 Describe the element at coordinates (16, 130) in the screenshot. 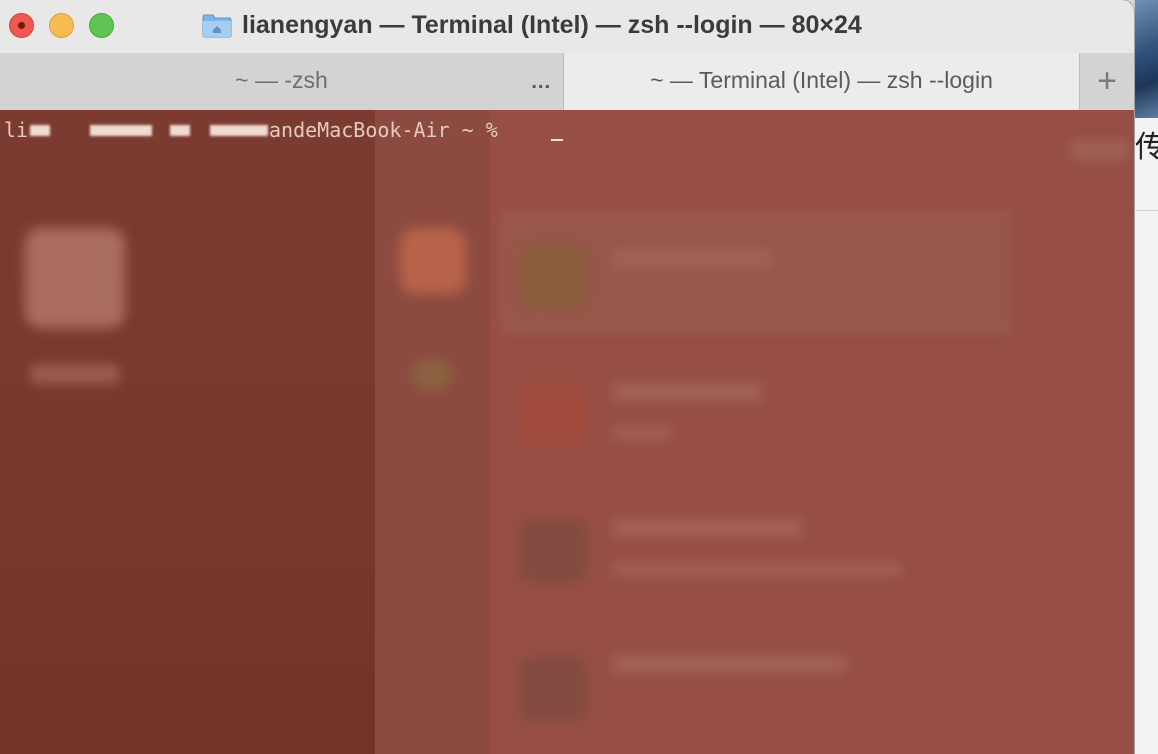

I see `prompt-user: li` at that location.